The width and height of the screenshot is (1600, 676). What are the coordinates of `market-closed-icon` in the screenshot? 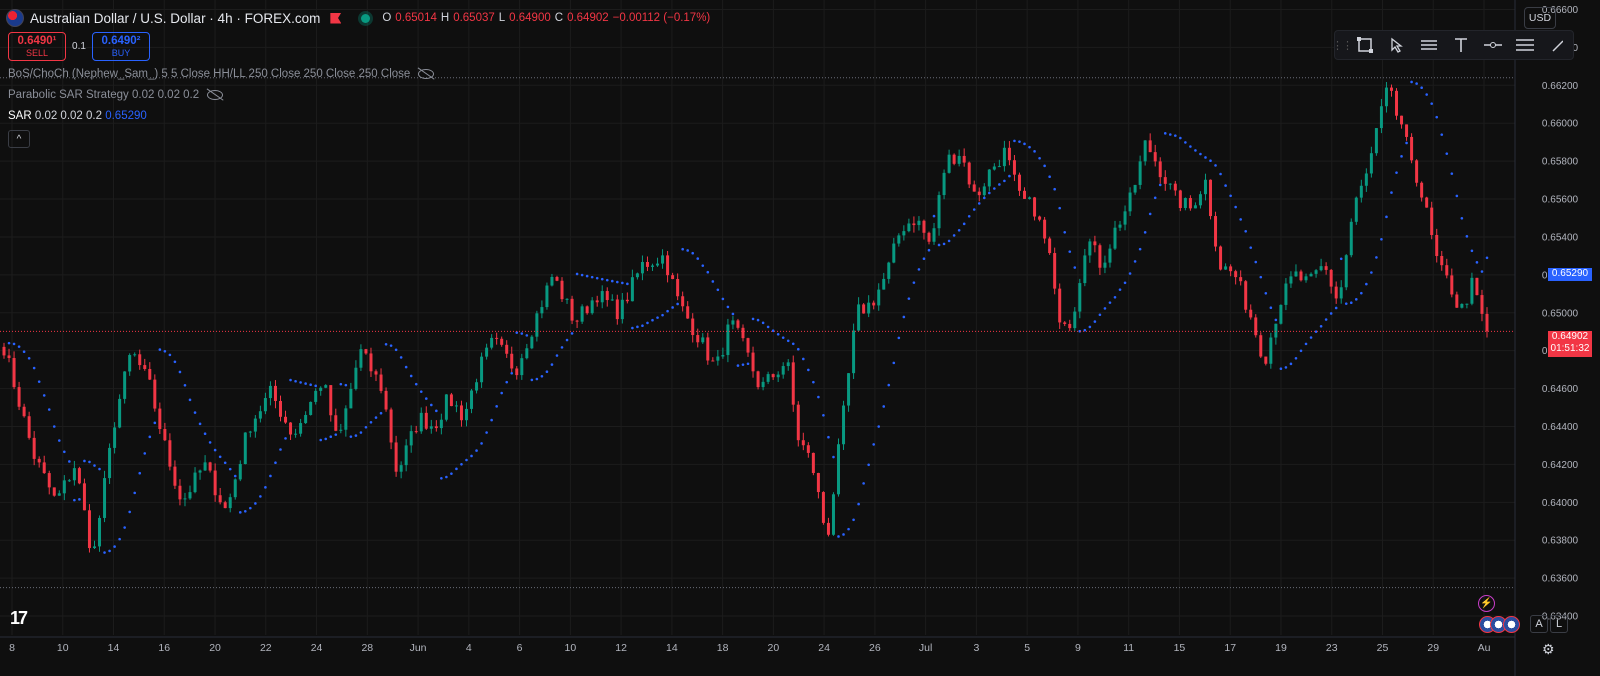 It's located at (336, 18).